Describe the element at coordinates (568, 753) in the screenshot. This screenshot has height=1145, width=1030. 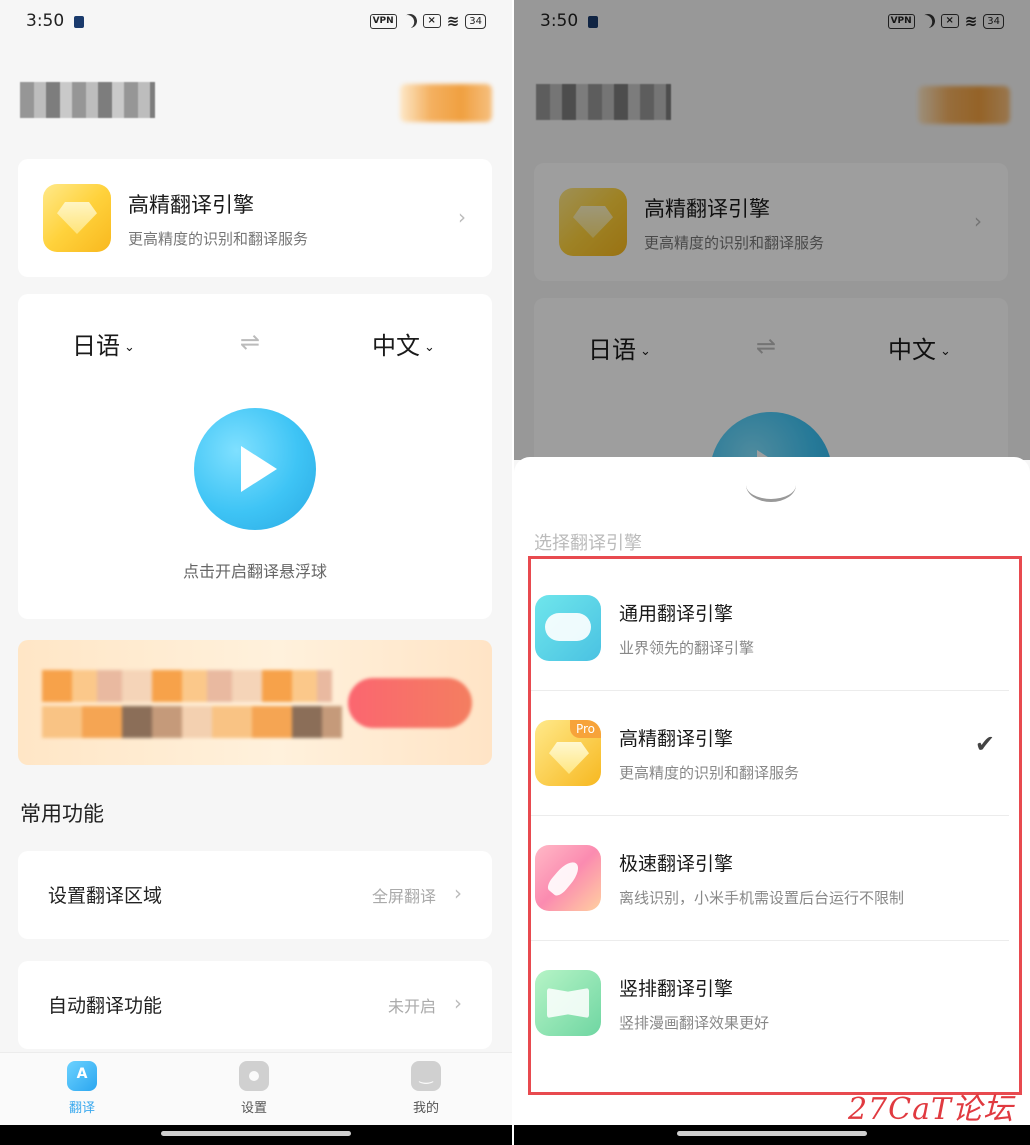
I see `diamond-icon: Pro` at that location.